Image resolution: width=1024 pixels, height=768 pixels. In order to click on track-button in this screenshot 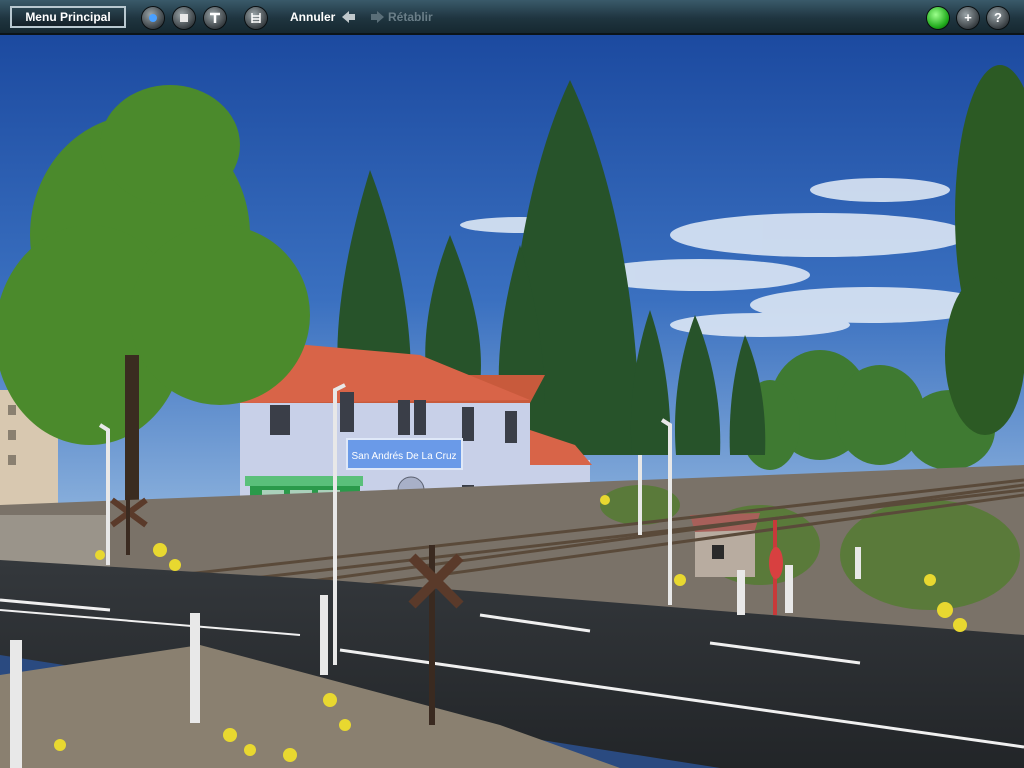, I will do `click(256, 18)`.